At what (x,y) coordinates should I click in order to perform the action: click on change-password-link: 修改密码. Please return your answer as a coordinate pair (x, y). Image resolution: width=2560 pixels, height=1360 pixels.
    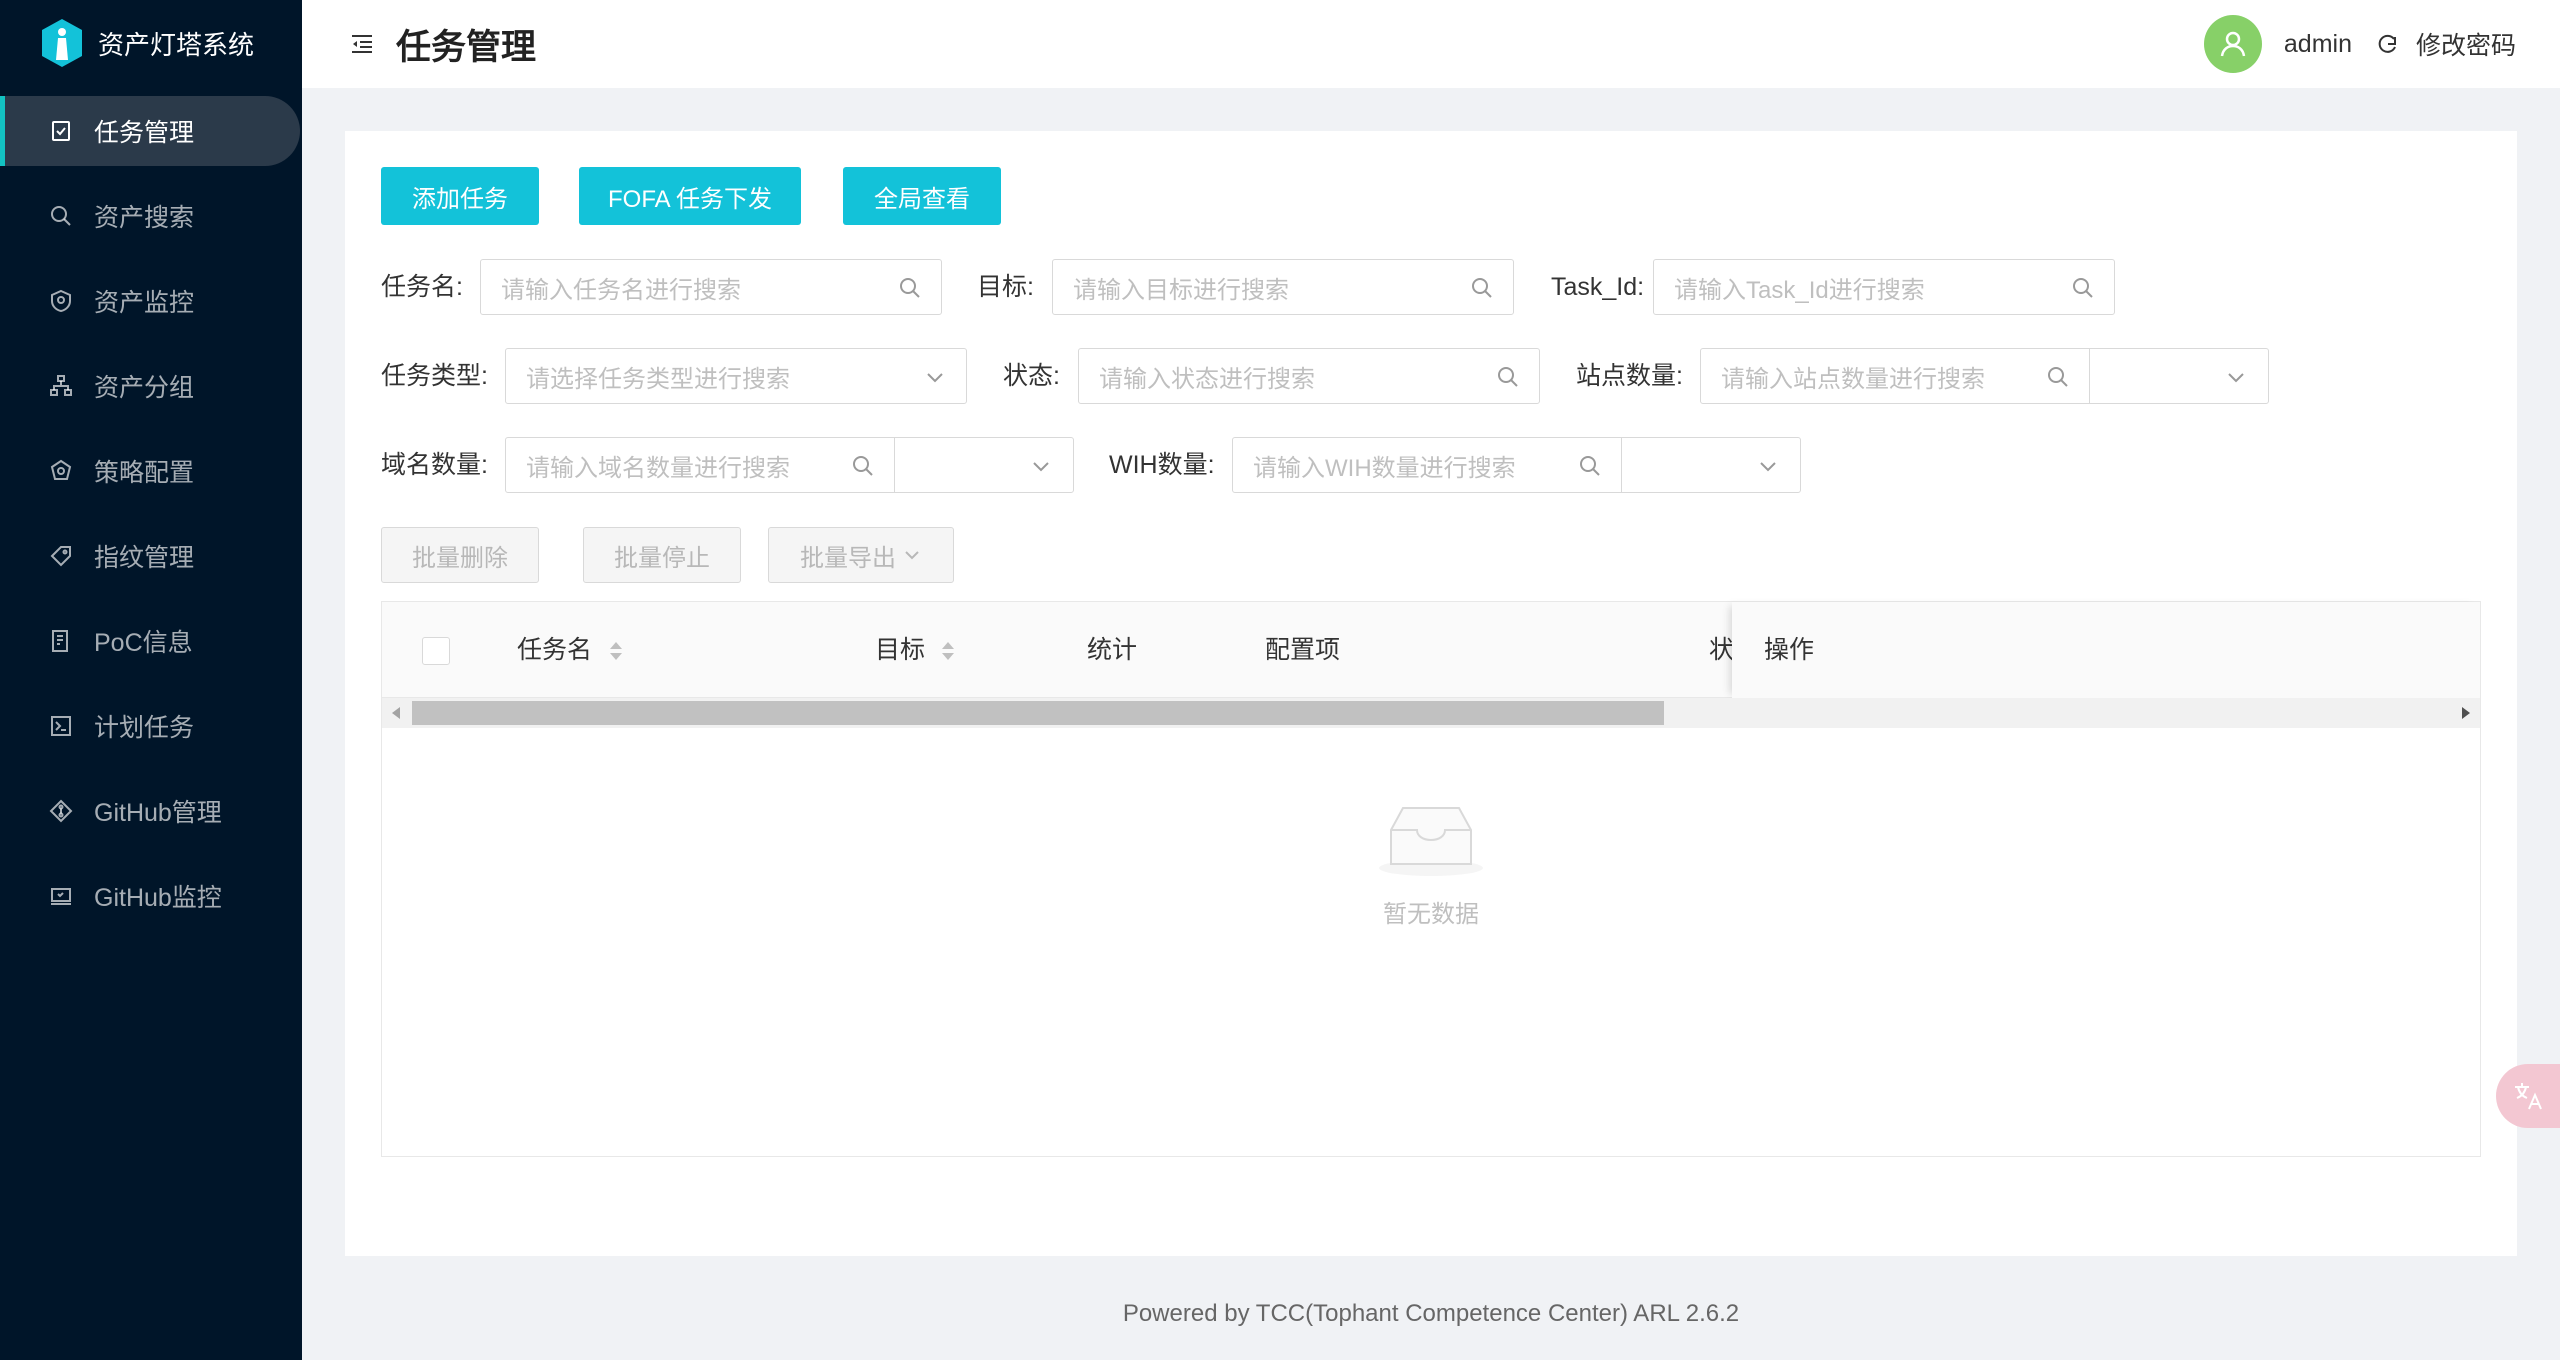
    Looking at the image, I should click on (2466, 44).